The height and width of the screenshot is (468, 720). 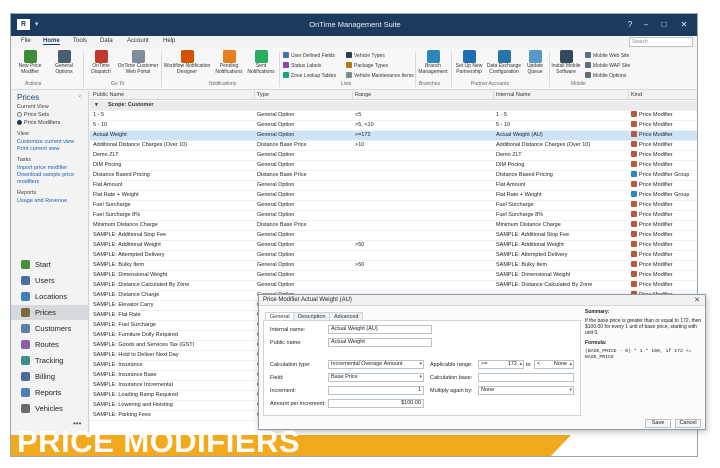 I want to click on general-options-button: General Options, so click(x=64, y=62).